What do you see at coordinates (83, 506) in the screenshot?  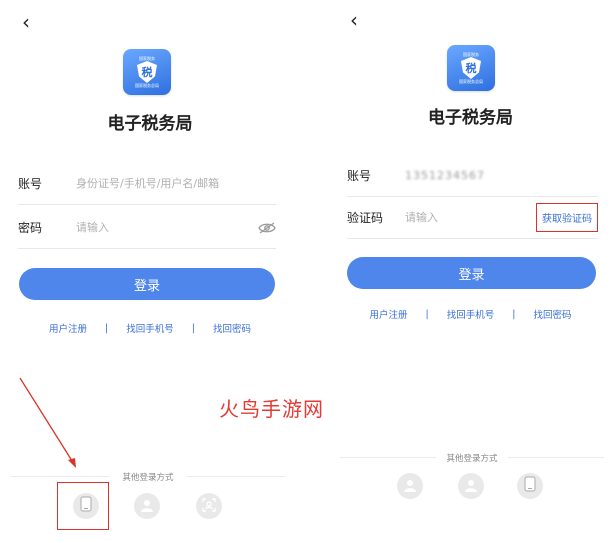 I see `phone-option-highlight` at bounding box center [83, 506].